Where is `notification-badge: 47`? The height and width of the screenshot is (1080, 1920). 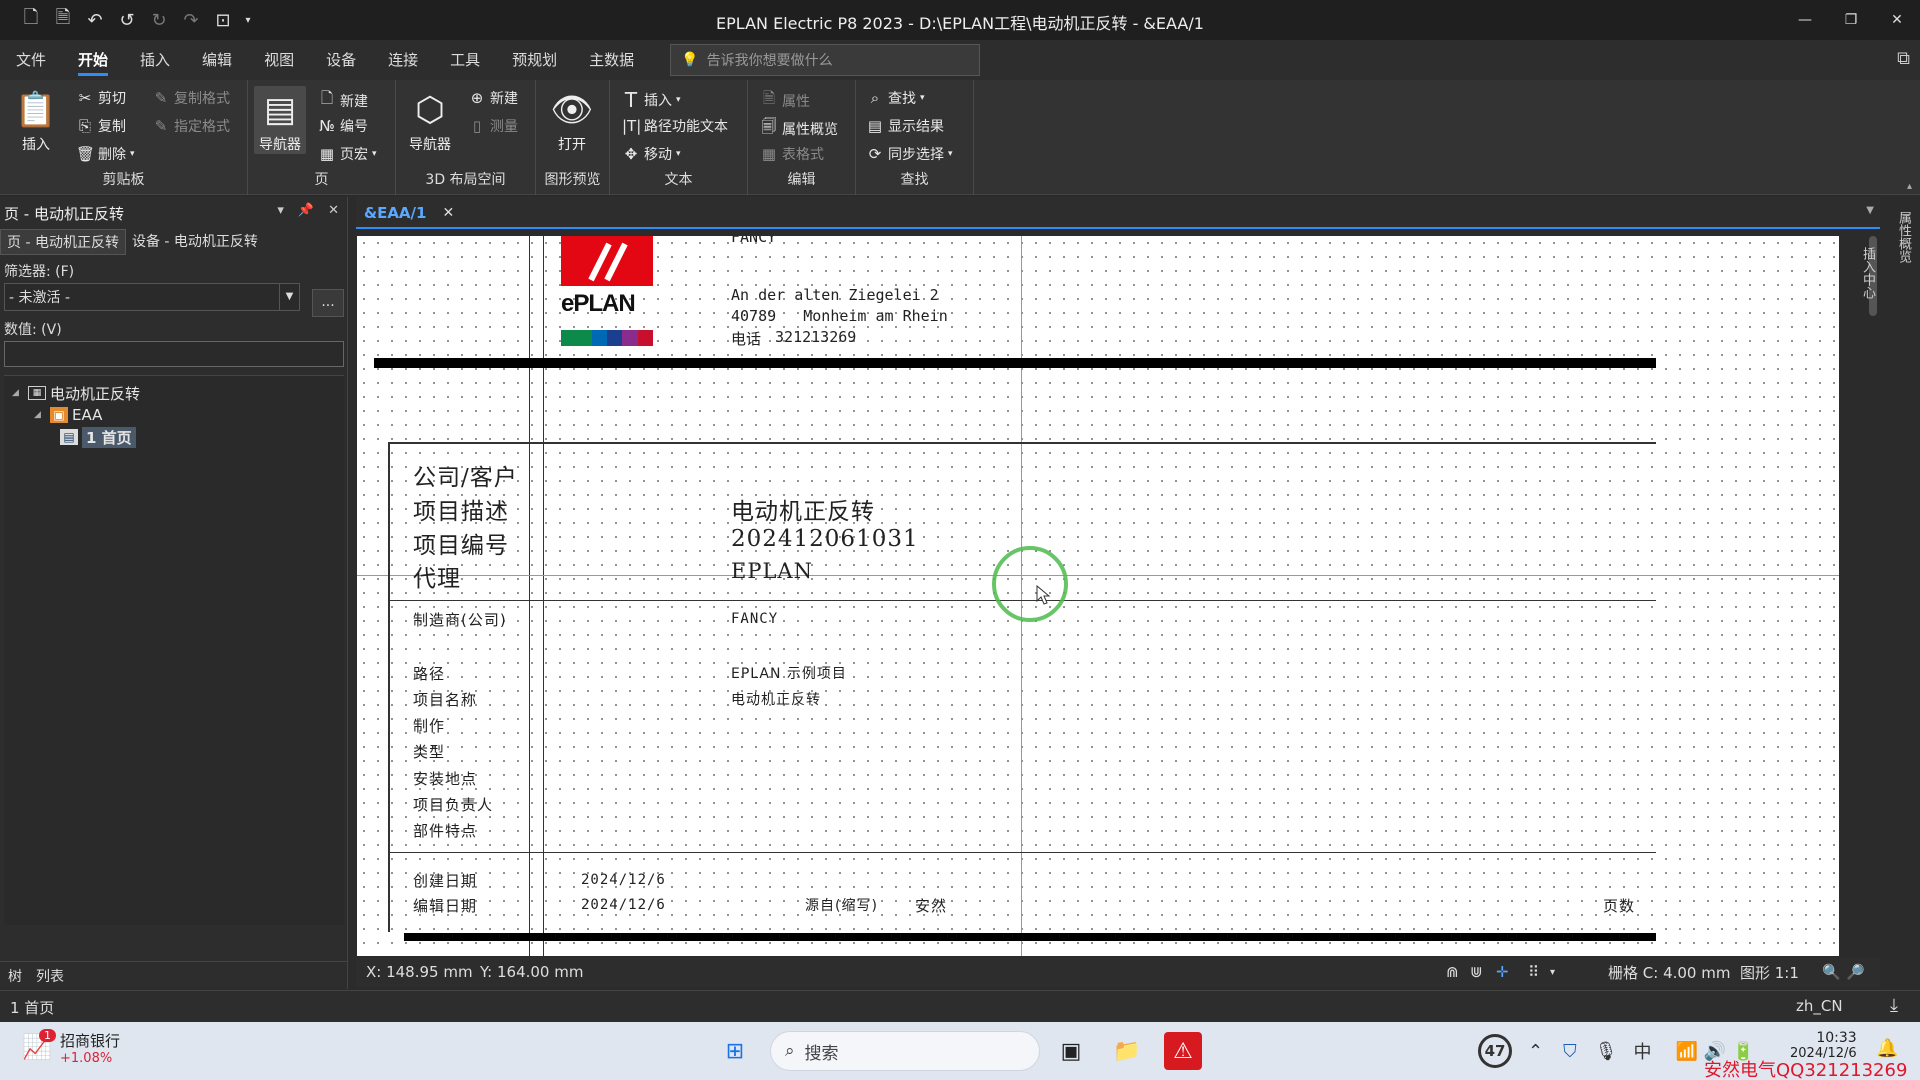 notification-badge: 47 is located at coordinates (1495, 1051).